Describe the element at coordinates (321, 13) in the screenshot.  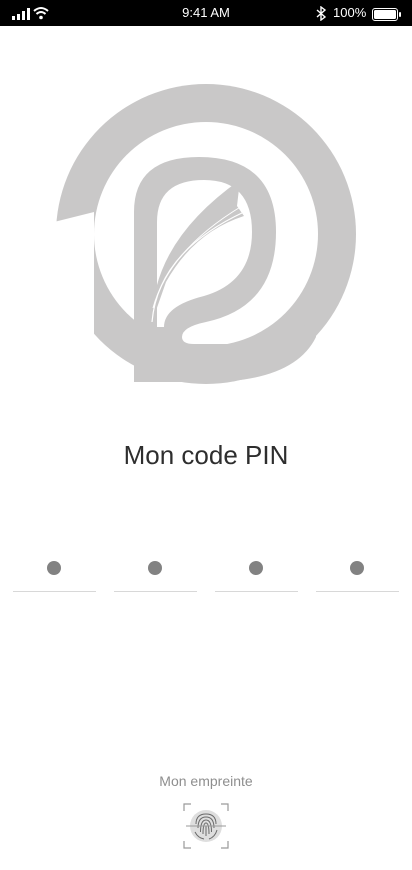
I see `bluetooth-icon` at that location.